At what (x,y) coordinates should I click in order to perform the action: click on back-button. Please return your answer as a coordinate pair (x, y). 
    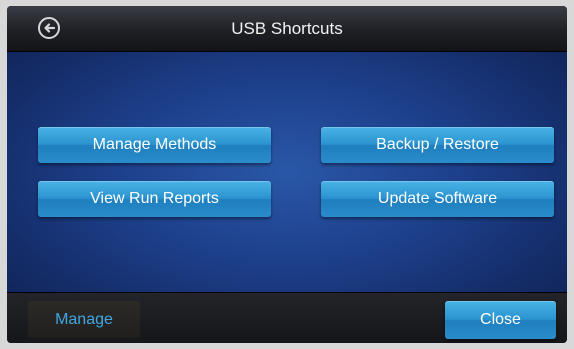
    Looking at the image, I should click on (49, 28).